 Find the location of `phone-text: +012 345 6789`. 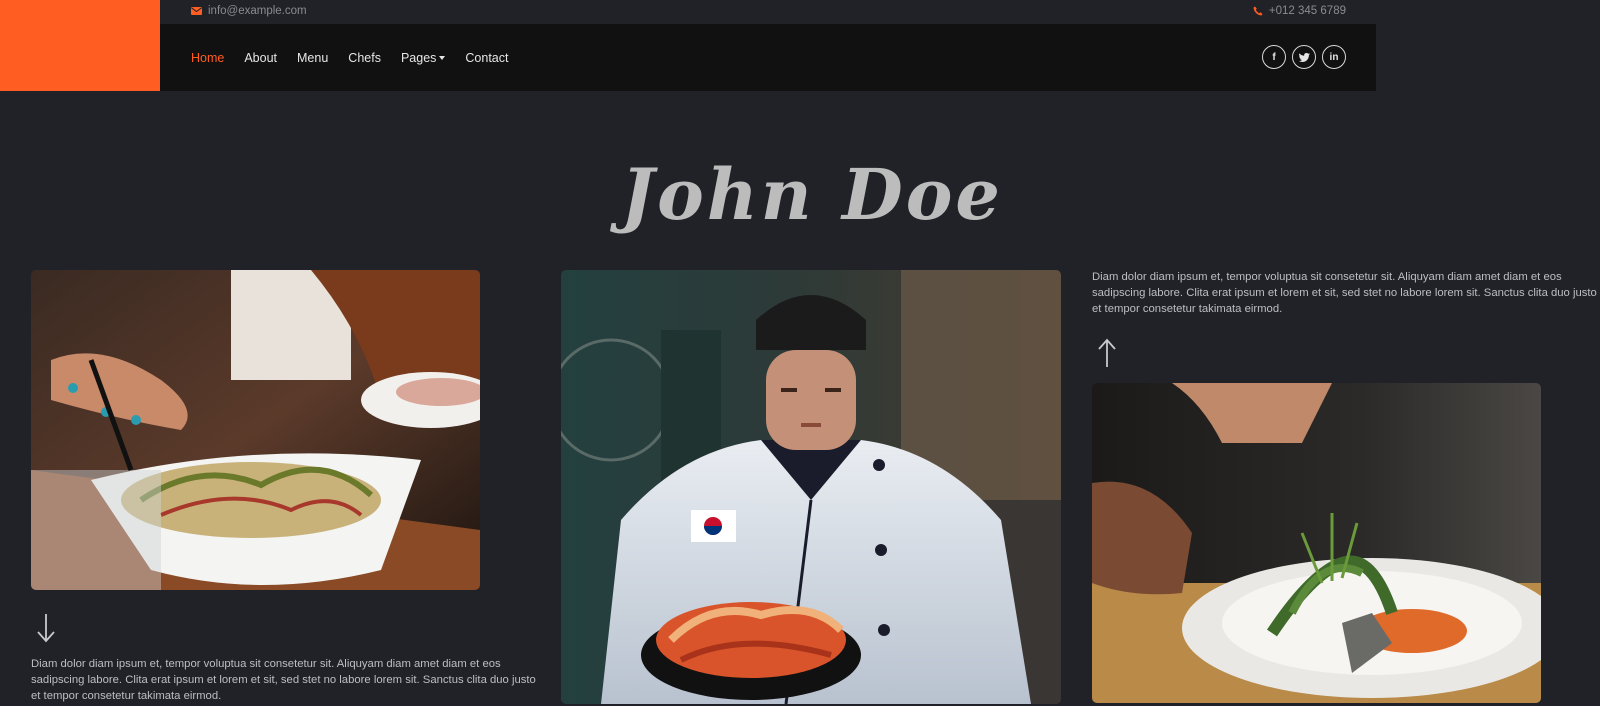

phone-text: +012 345 6789 is located at coordinates (1307, 11).